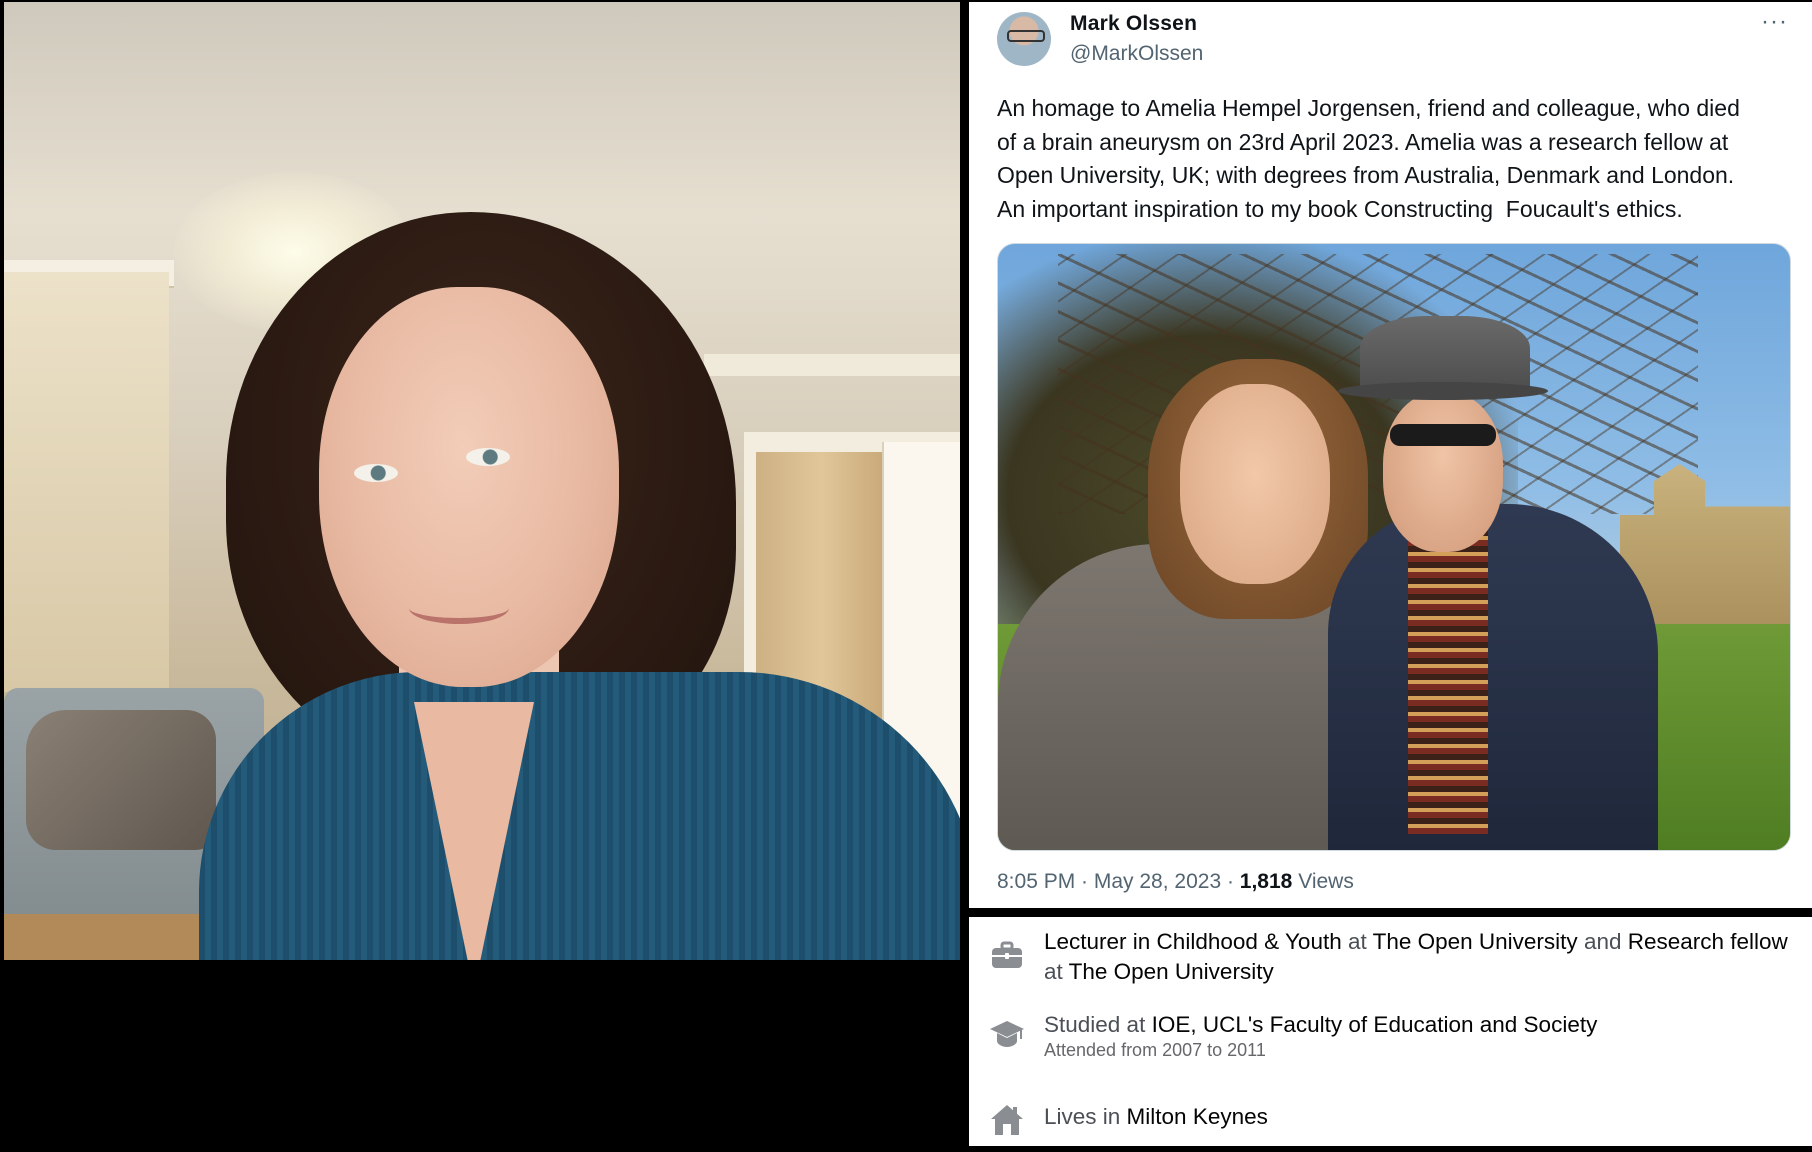 This screenshot has height=1152, width=1812. I want to click on city-link: Milton Keynes, so click(1197, 1116).